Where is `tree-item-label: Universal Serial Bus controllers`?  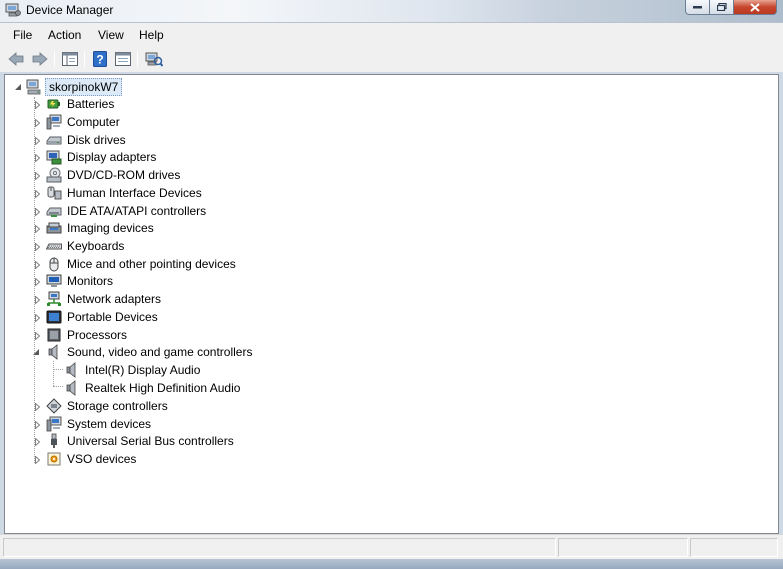 tree-item-label: Universal Serial Bus controllers is located at coordinates (150, 441).